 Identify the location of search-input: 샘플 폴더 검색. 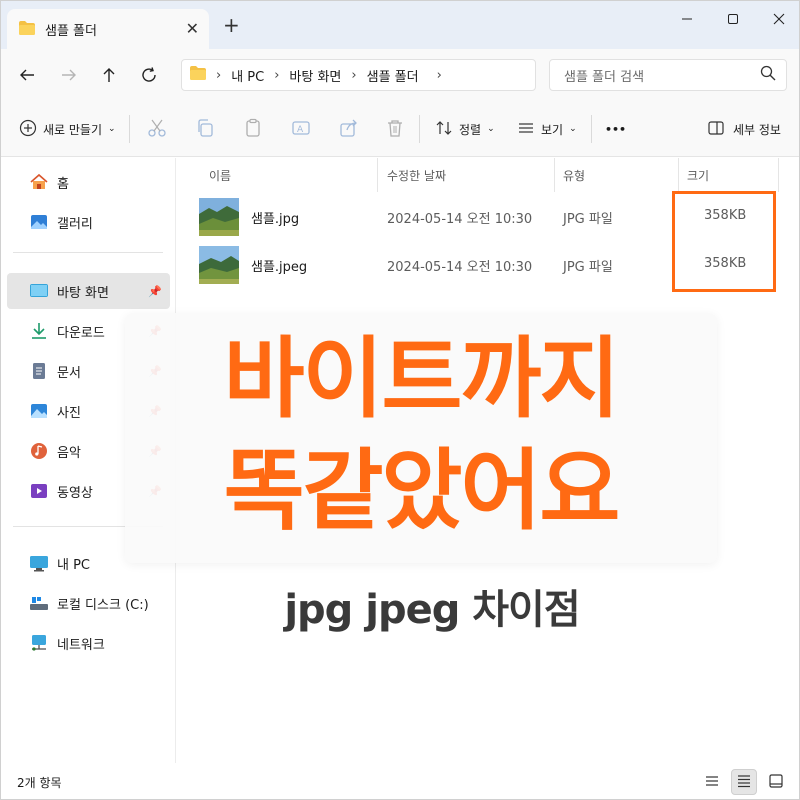
(668, 75).